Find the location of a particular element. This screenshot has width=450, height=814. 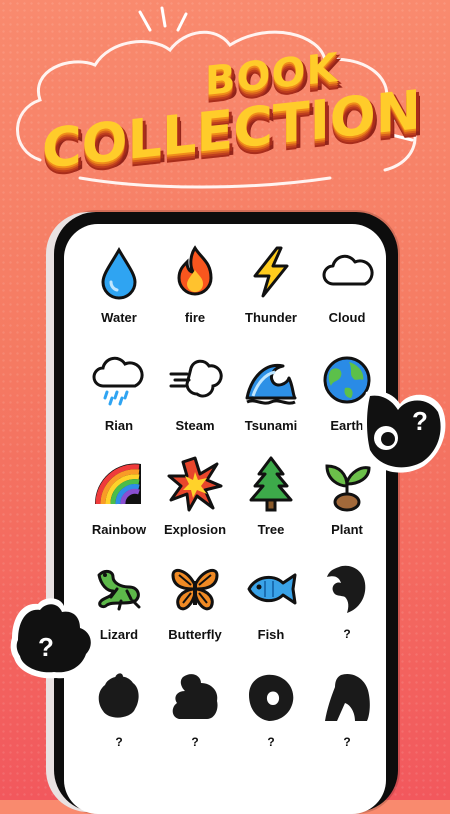

item-label: Tsunami is located at coordinates (271, 425).